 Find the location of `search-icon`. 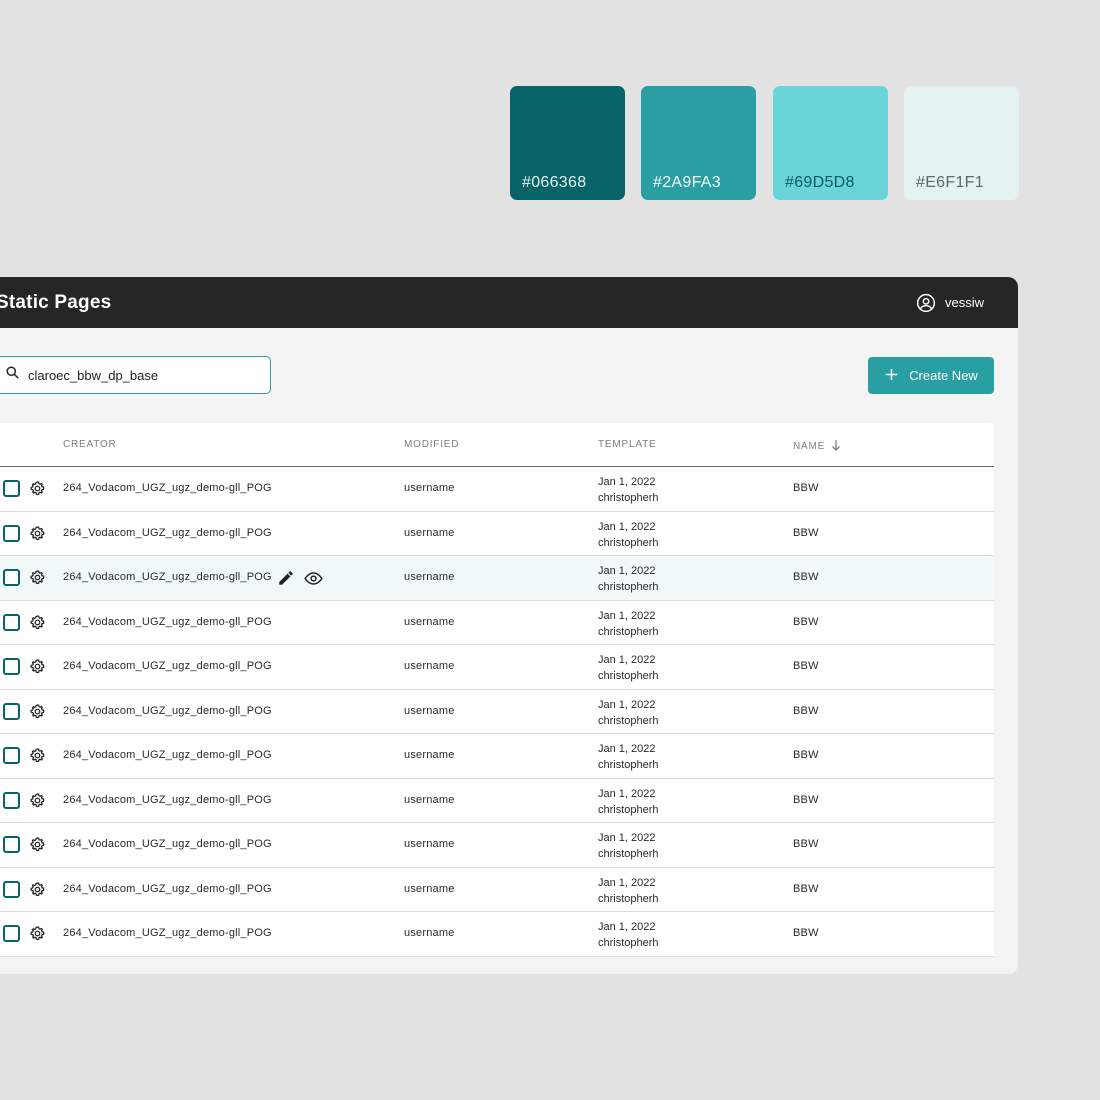

search-icon is located at coordinates (12, 375).